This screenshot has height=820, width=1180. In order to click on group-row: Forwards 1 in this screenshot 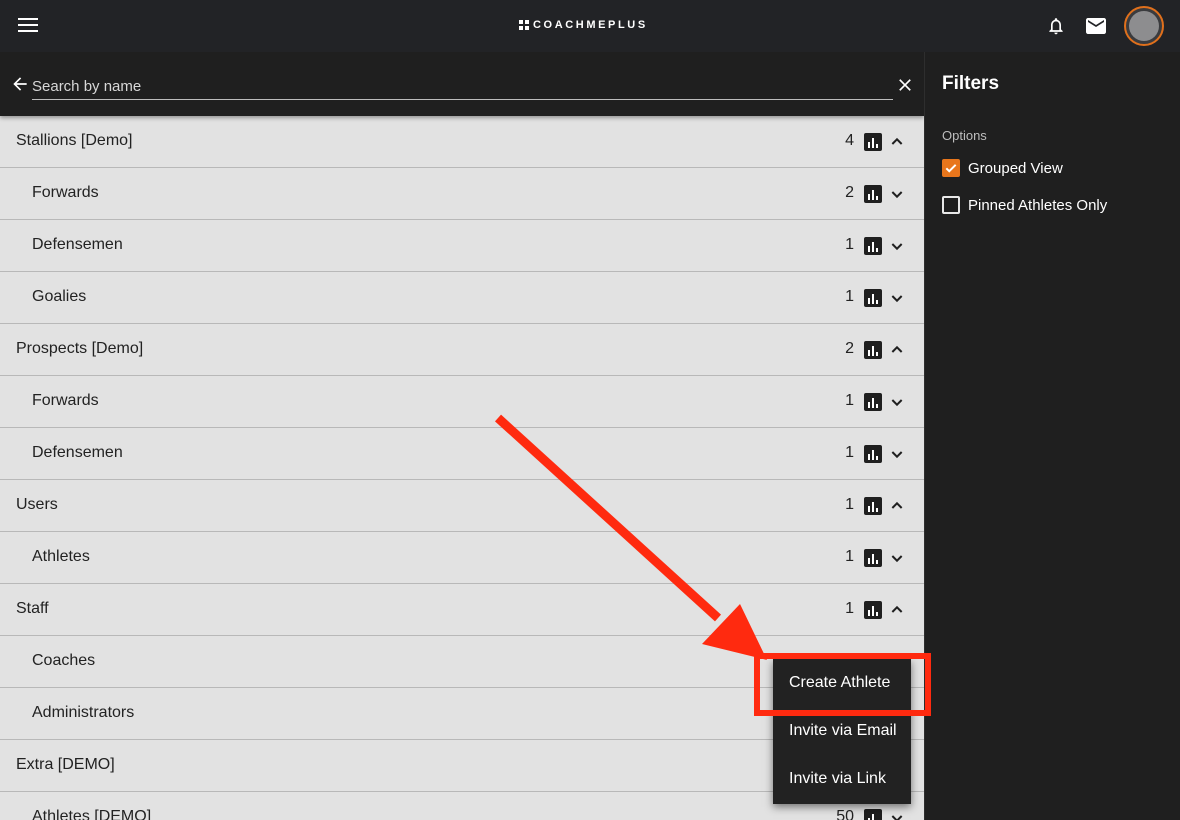, I will do `click(462, 402)`.